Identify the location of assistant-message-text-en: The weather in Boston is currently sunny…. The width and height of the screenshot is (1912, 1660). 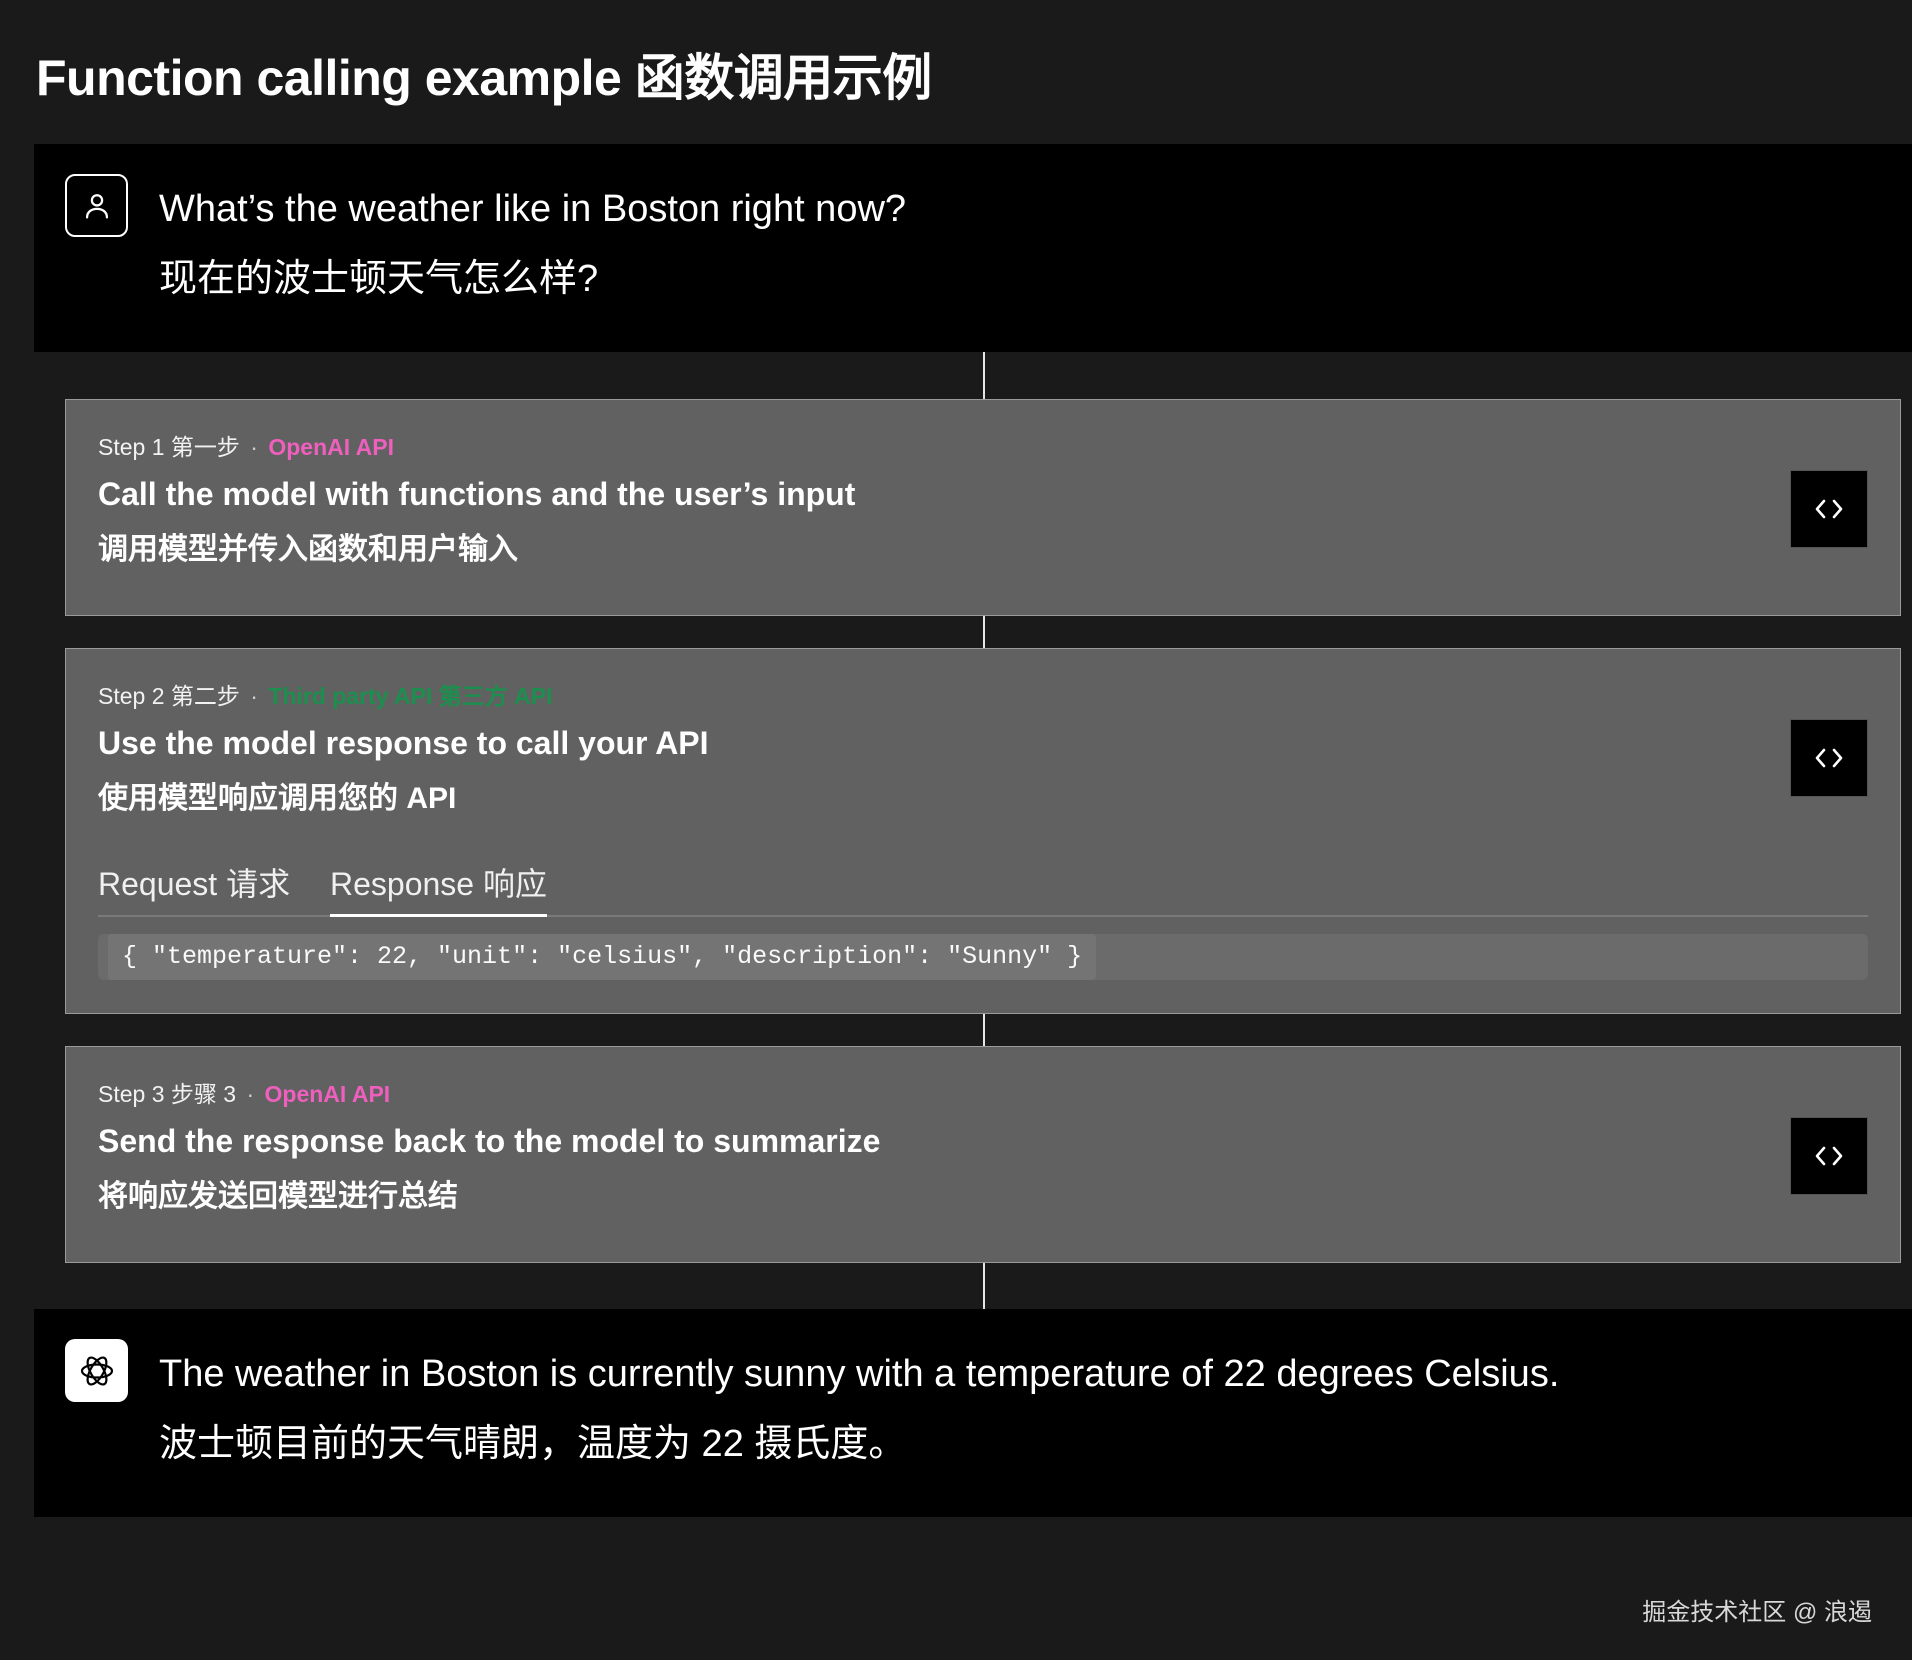
(859, 1374).